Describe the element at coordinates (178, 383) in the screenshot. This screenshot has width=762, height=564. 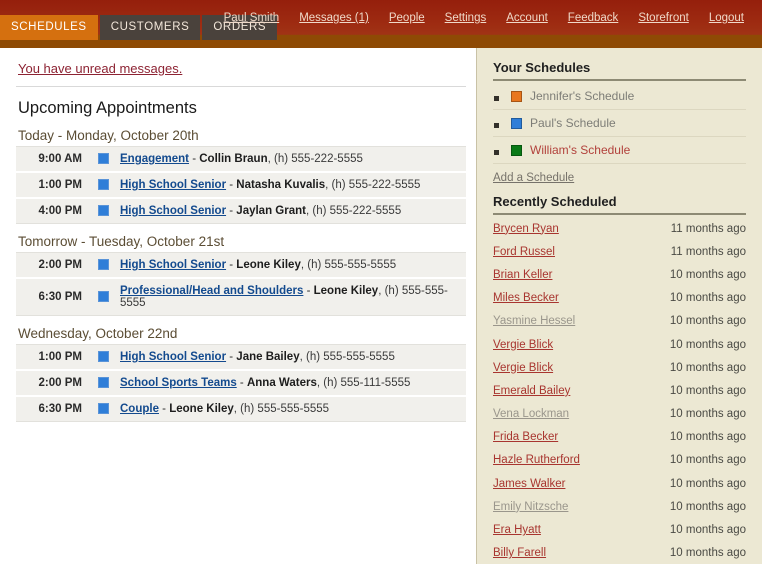
I see `appointment-type-link: School Sports Teams` at that location.